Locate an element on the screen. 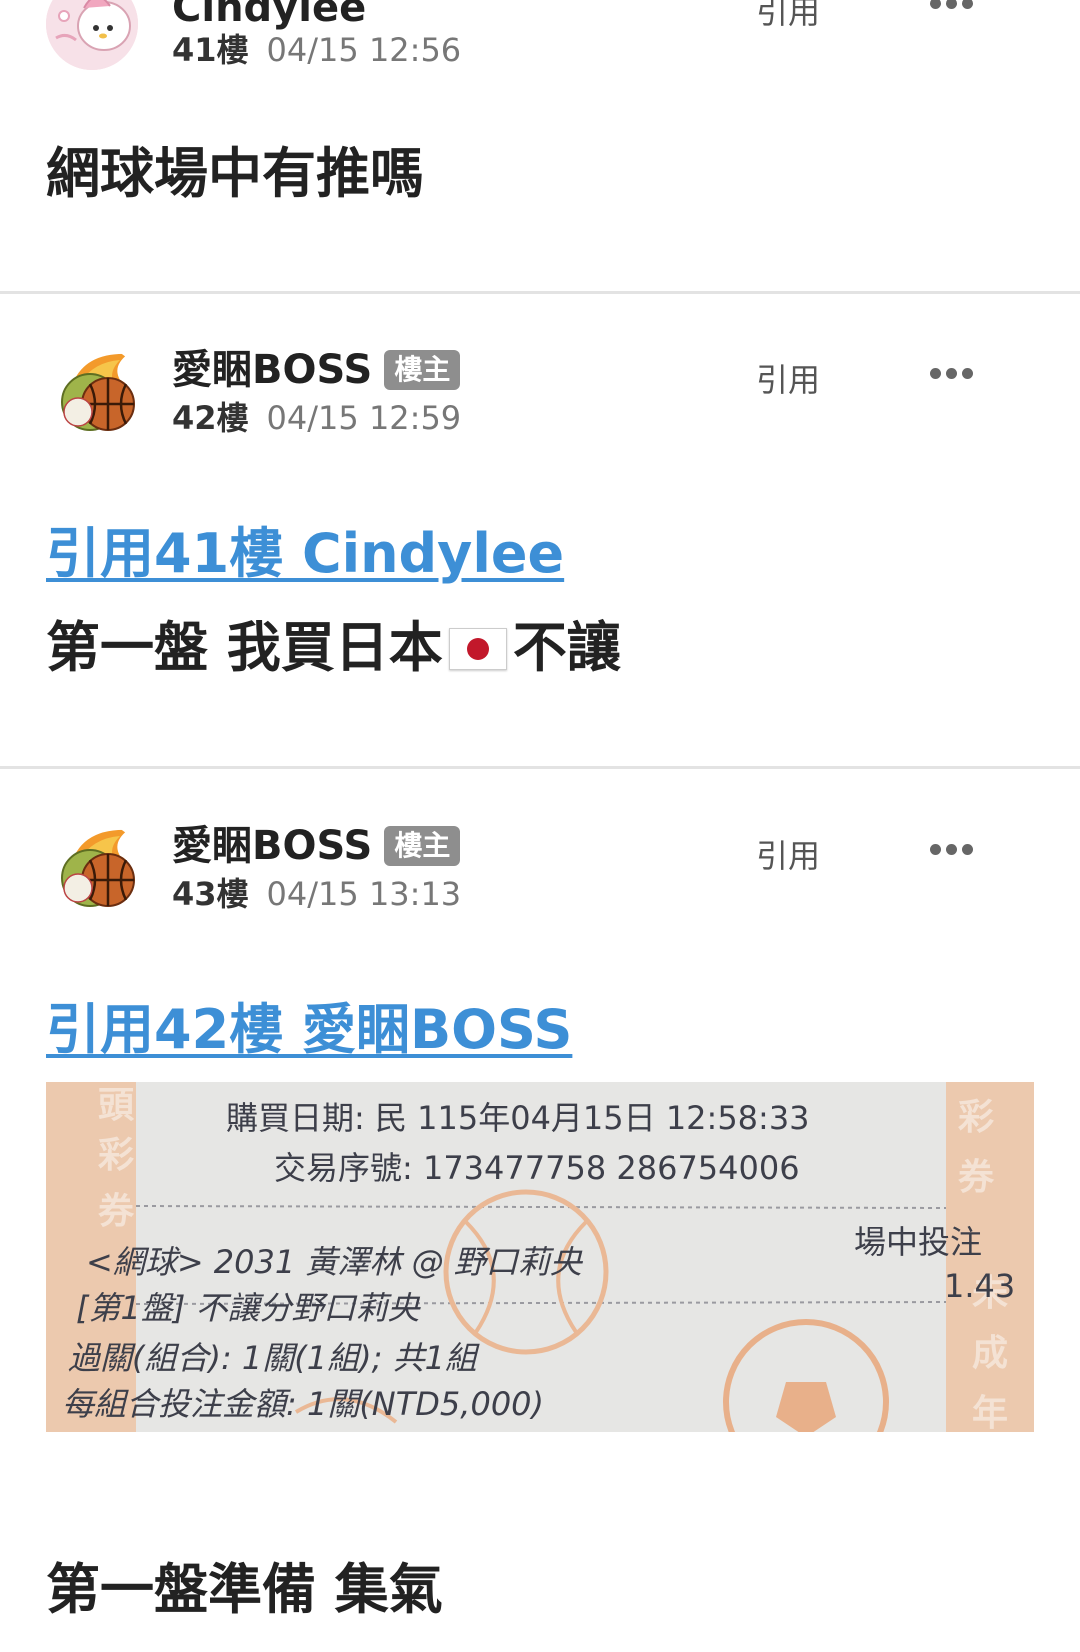 The width and height of the screenshot is (1080, 1652). post-content: 第一盤準備 集氣 is located at coordinates (244, 1589).